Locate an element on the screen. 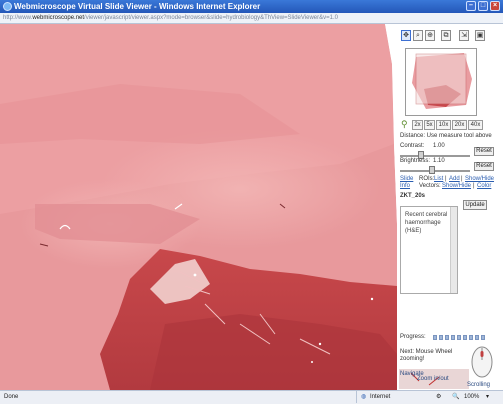  zoom-40x-button: 40x is located at coordinates (475, 125).